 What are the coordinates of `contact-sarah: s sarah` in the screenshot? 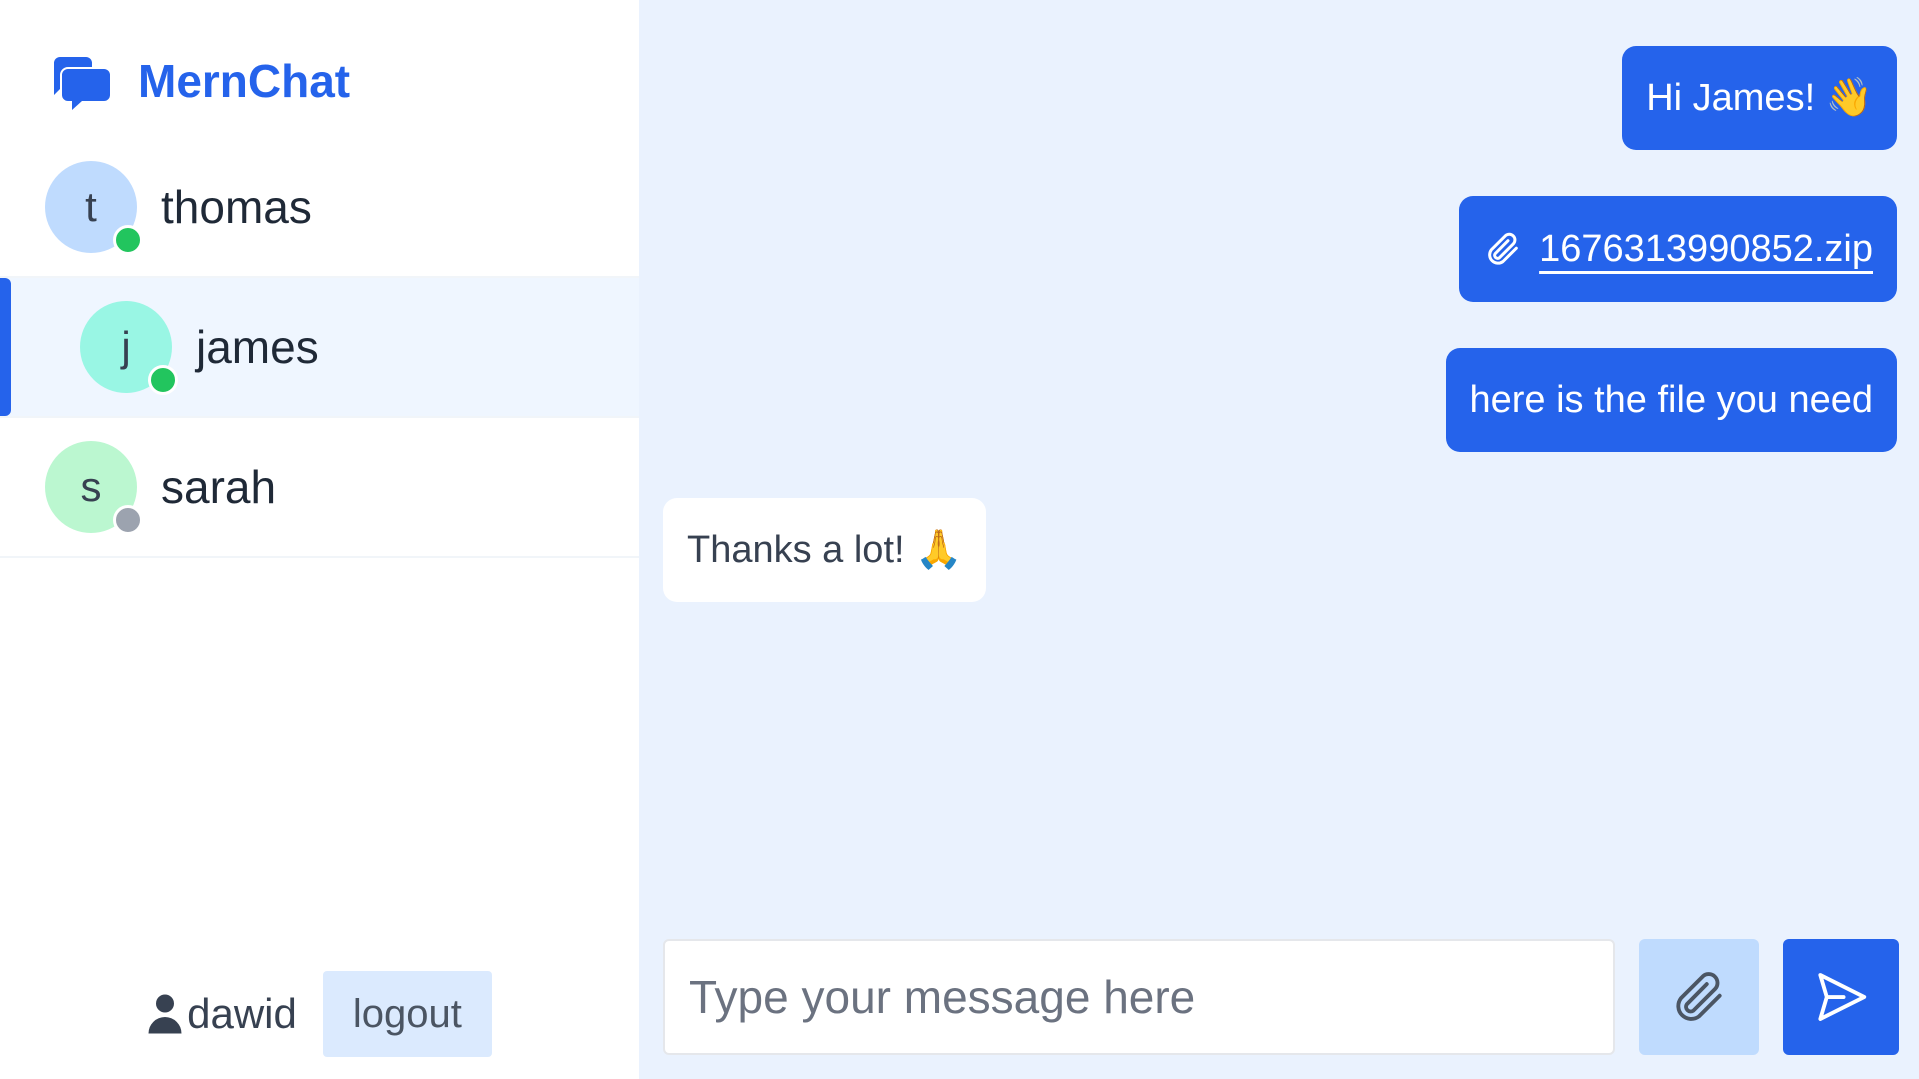 It's located at (319, 488).